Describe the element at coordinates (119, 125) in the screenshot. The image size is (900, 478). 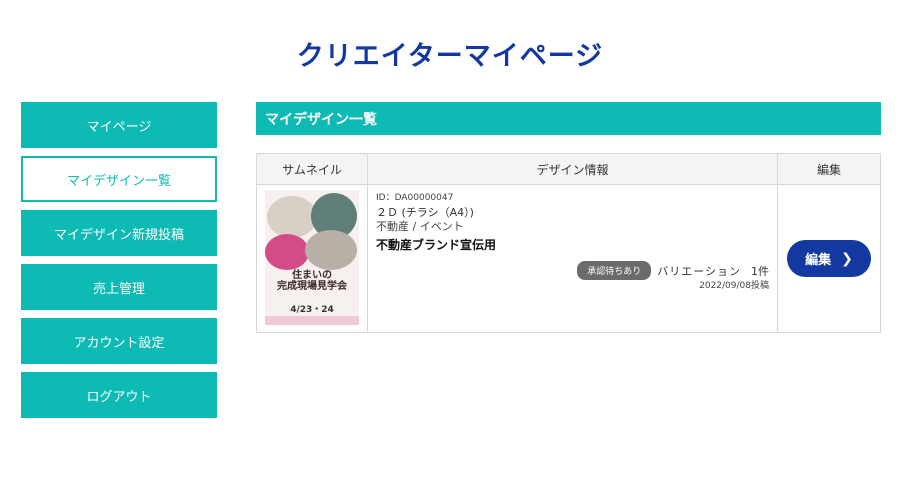
I see `sidebar-item-mypage: マイページ` at that location.